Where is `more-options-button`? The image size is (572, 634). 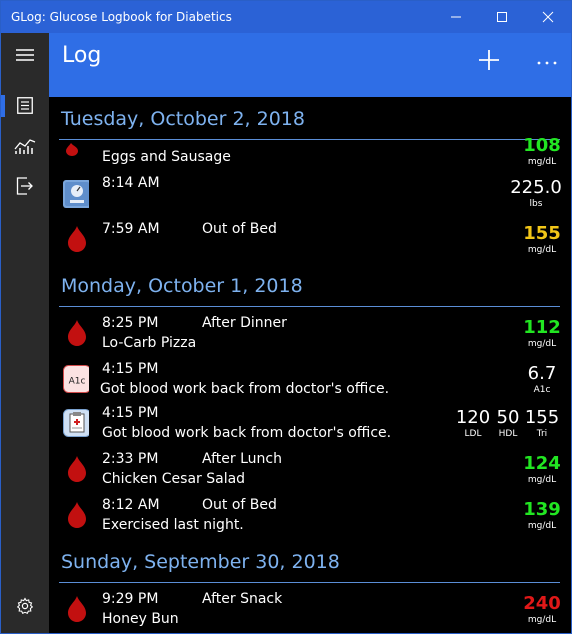 more-options-button is located at coordinates (547, 61).